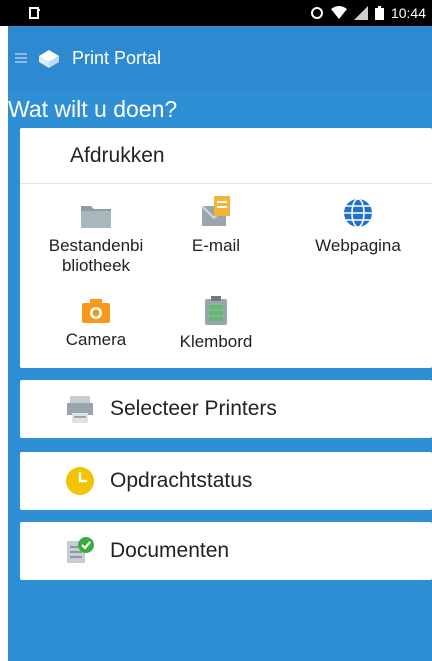  What do you see at coordinates (181, 480) in the screenshot?
I see `job-status-label: Opdrachtstatus` at bounding box center [181, 480].